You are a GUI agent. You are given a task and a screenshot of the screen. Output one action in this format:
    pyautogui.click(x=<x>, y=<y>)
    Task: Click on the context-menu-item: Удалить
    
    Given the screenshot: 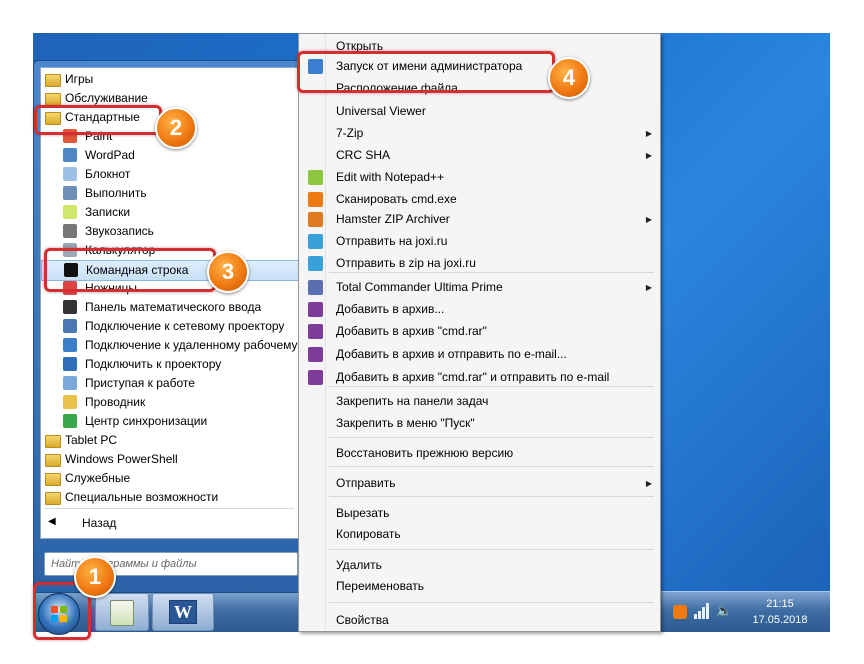 What is the action you would take?
    pyautogui.click(x=479, y=565)
    